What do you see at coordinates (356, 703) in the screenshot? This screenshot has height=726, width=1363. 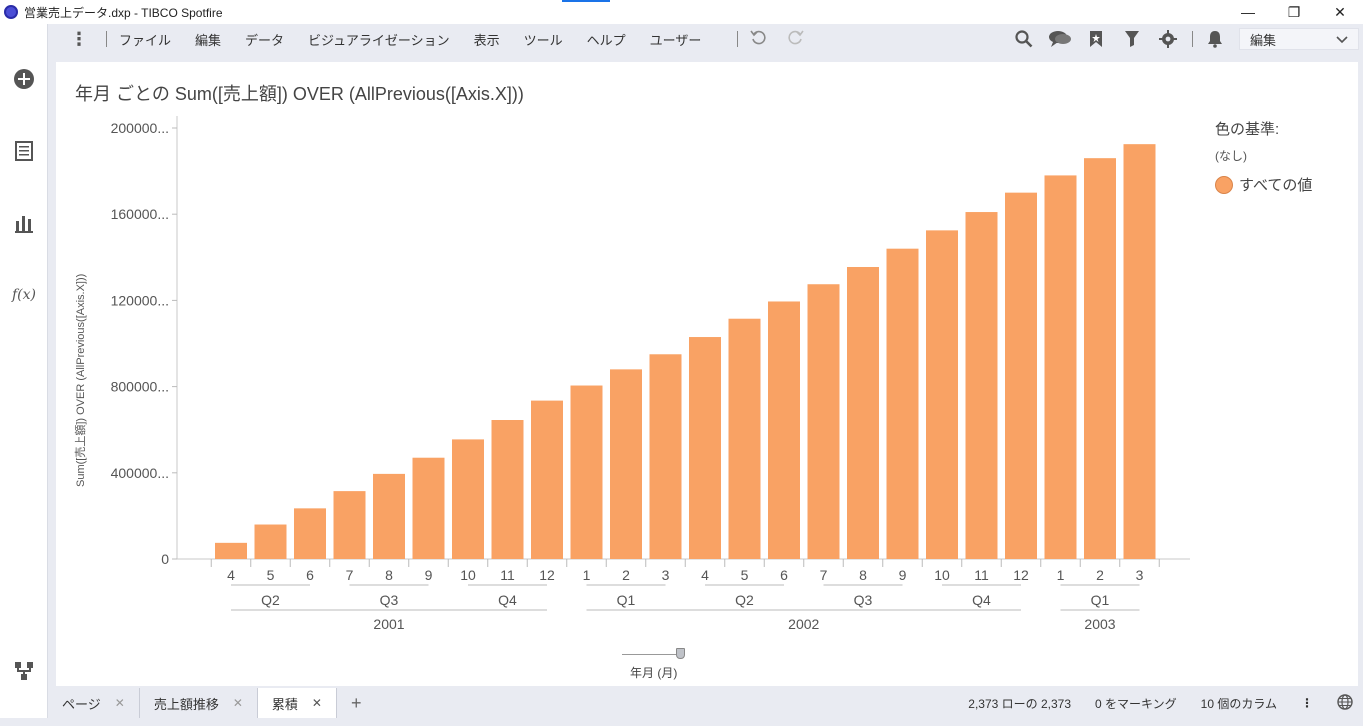 I see `add-page-button: +` at bounding box center [356, 703].